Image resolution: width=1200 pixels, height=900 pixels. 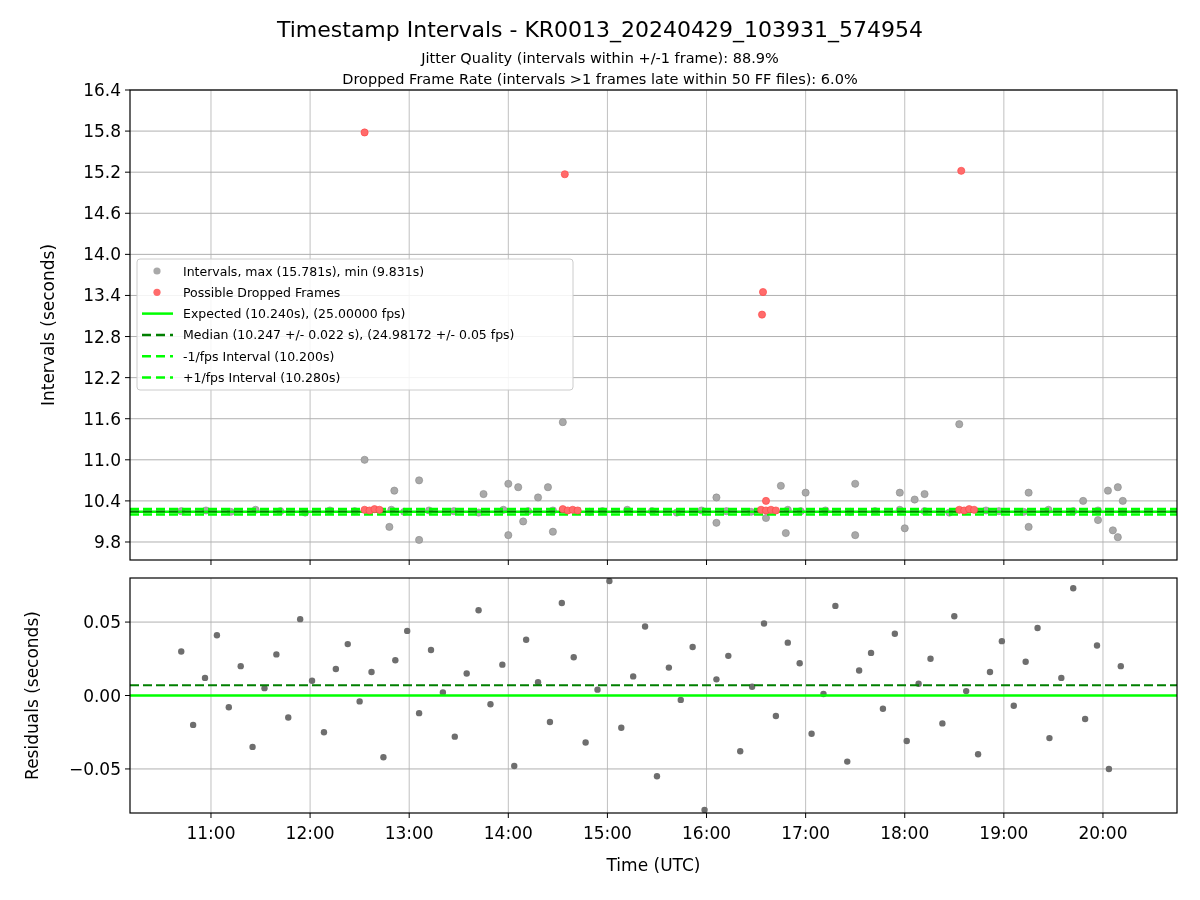 What do you see at coordinates (262, 292) in the screenshot?
I see `legend-label: Possible Dropped Frames` at bounding box center [262, 292].